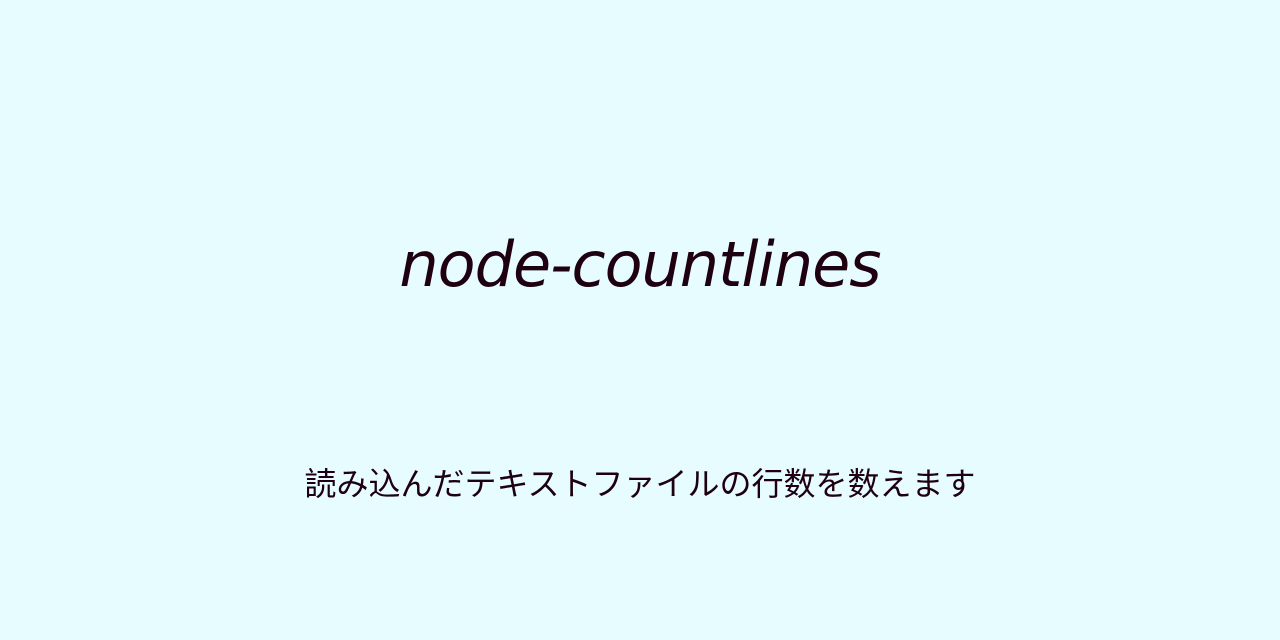 The width and height of the screenshot is (1280, 640). I want to click on page-description: 読み込んだテキストファイルの行数を数えます, so click(640, 484).